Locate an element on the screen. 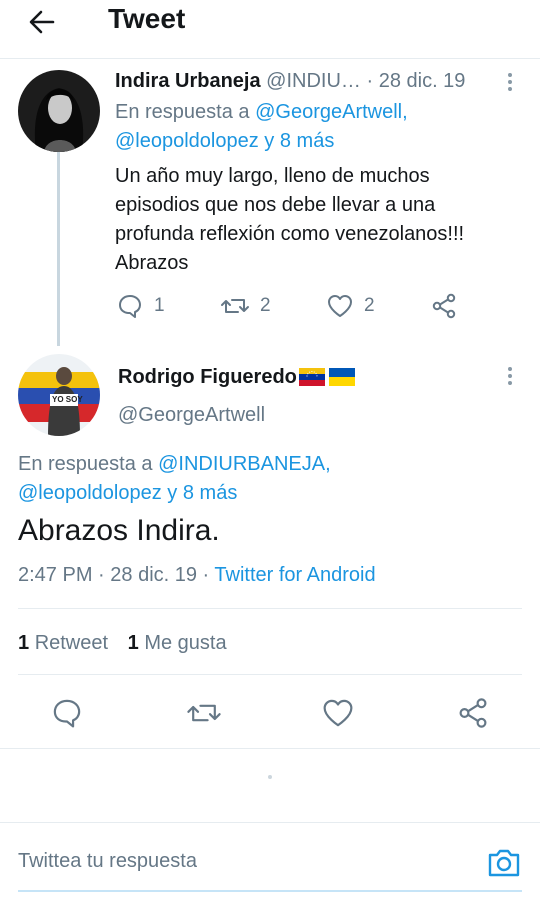 Image resolution: width=540 pixels, height=899 pixels. mention-link: @GeorgeArtwell, is located at coordinates (331, 112).